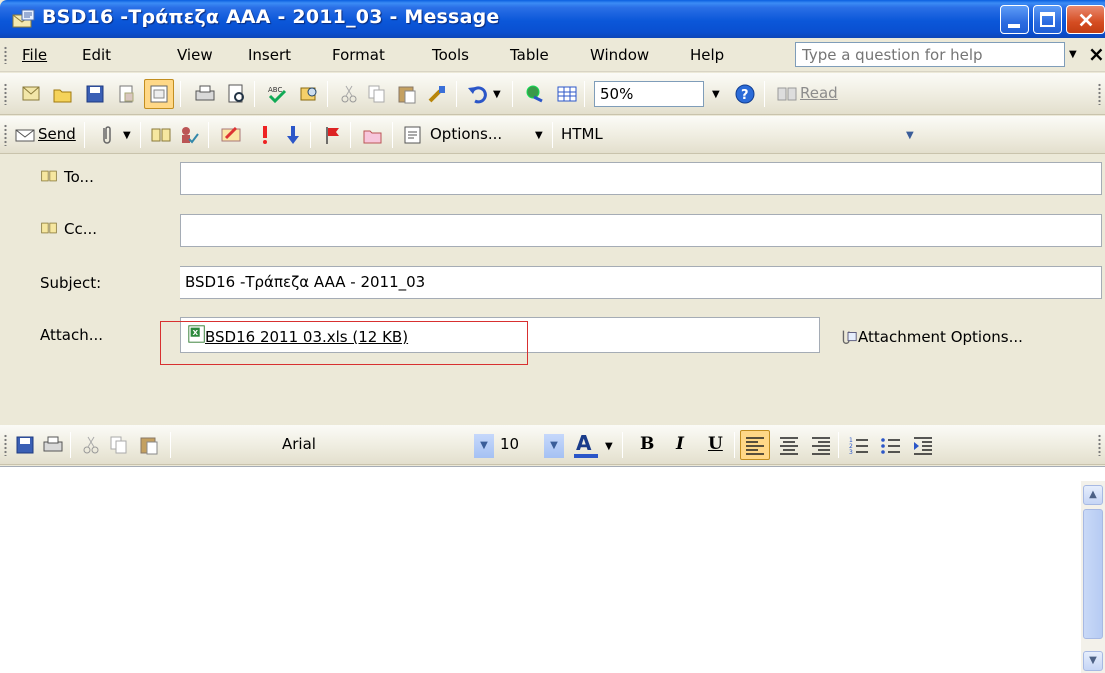  I want to click on help-input, so click(920, 55).